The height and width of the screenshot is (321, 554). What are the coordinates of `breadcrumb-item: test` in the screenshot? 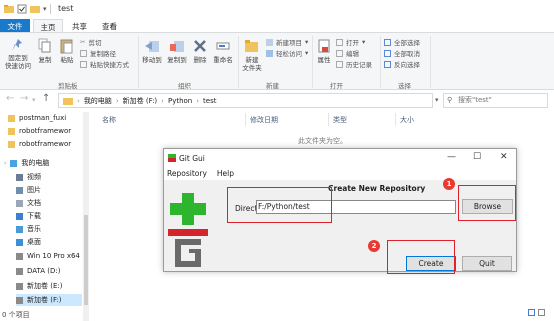 It's located at (209, 101).